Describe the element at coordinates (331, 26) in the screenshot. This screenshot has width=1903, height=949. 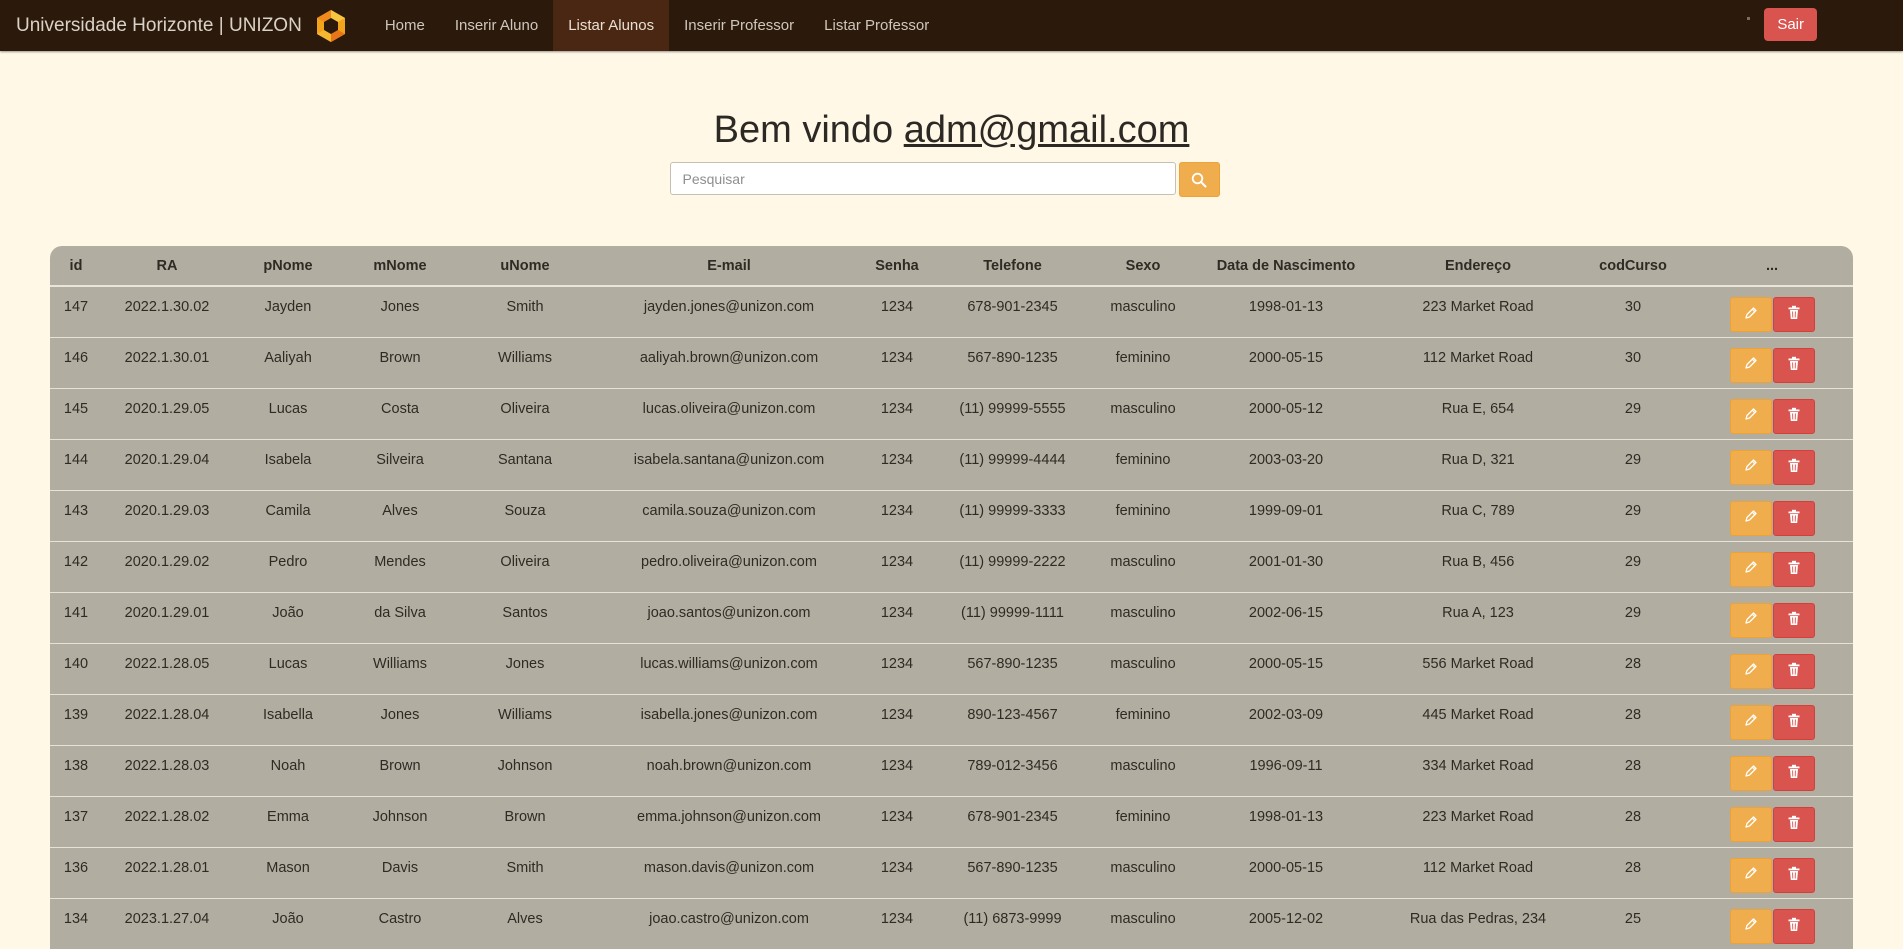
I see `unizon-logo-icon` at that location.